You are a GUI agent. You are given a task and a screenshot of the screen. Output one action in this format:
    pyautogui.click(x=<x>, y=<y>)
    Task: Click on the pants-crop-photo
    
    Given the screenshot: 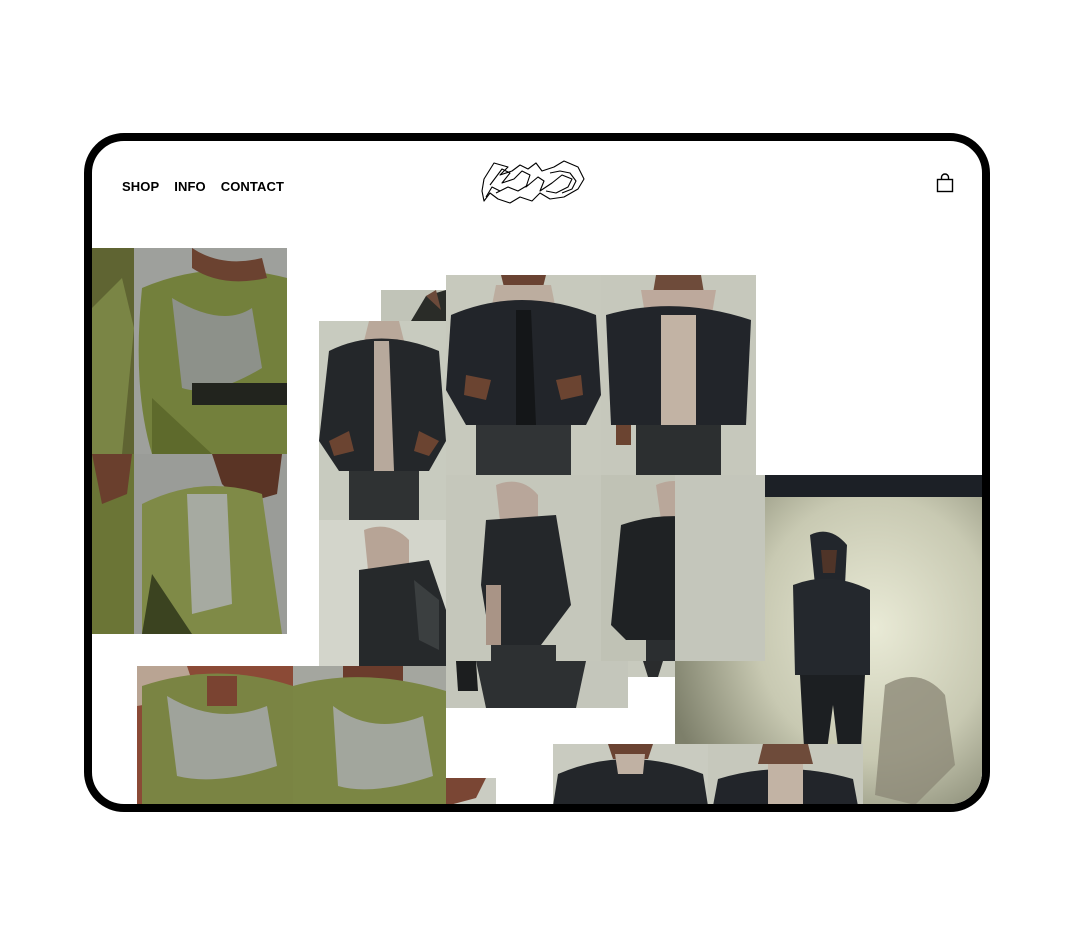 What is the action you would take?
    pyautogui.click(x=537, y=684)
    